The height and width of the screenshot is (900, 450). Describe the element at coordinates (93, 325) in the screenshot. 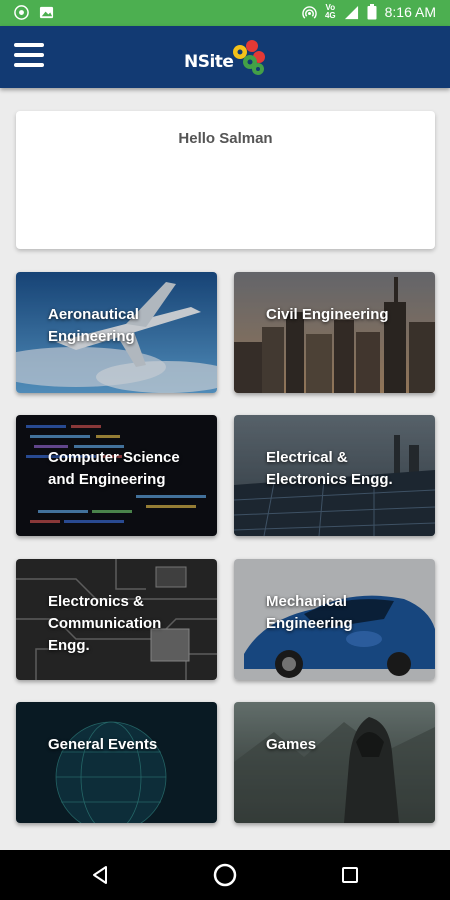

I see `tile-label: Aeronautical Engineering` at that location.